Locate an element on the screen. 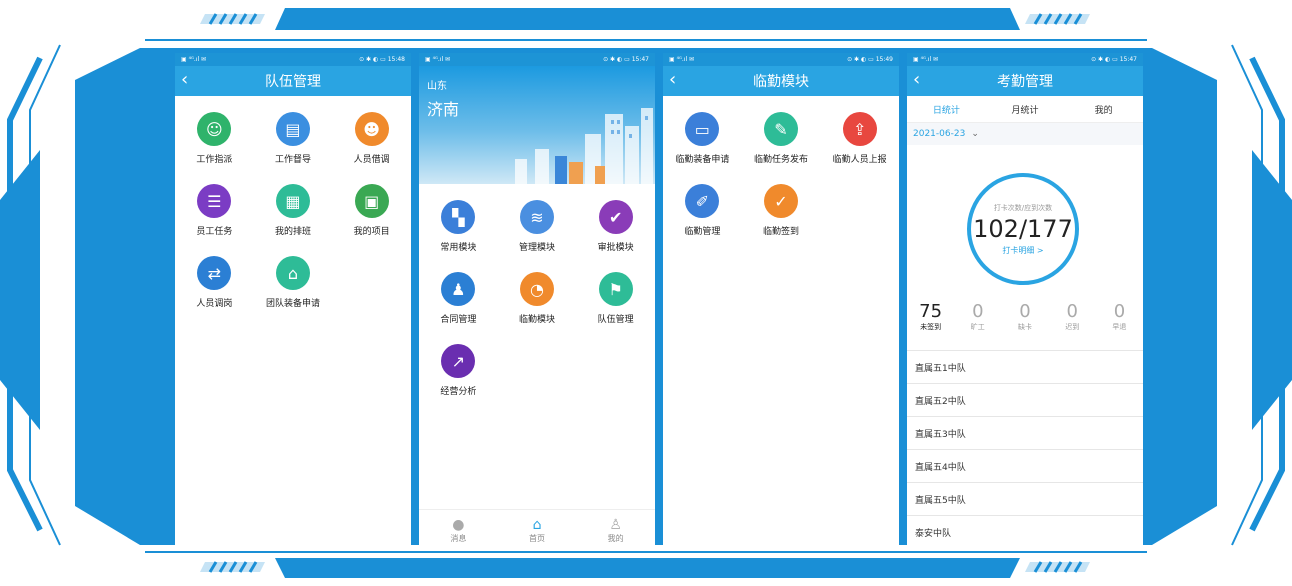  tab-home: ⌂ 首页 is located at coordinates (537, 530).